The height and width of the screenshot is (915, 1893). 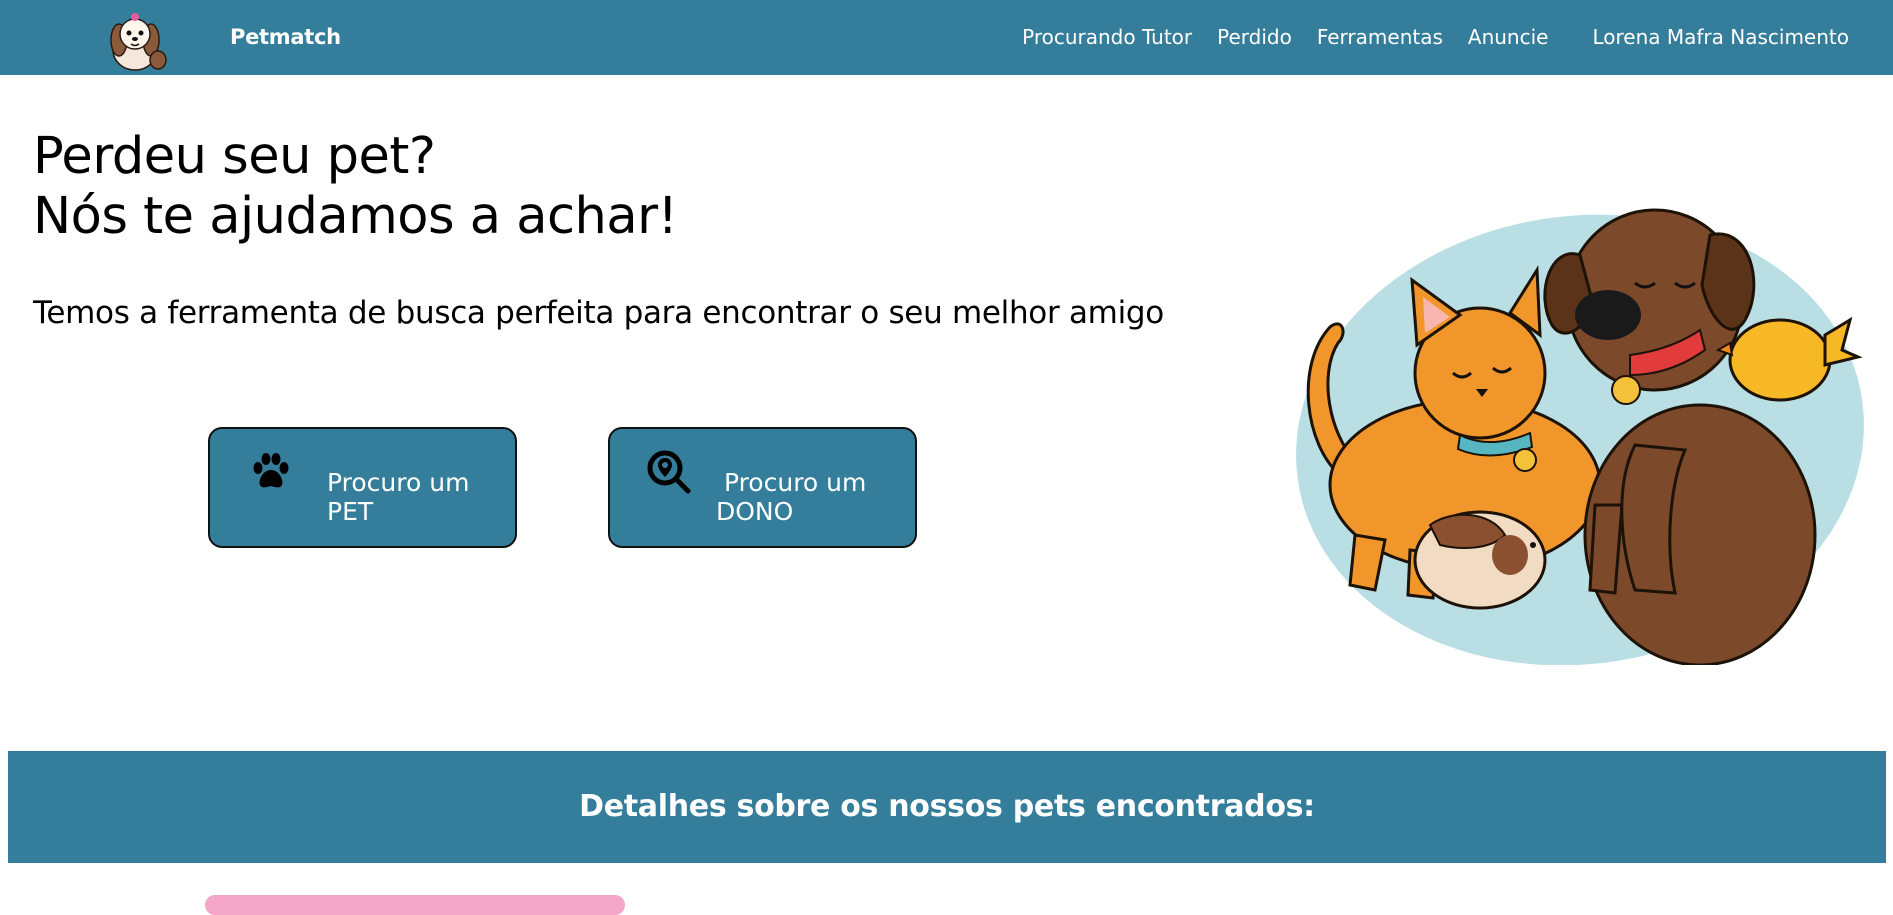 What do you see at coordinates (1508, 37) in the screenshot?
I see `nav-link-anuncie: Anuncie` at bounding box center [1508, 37].